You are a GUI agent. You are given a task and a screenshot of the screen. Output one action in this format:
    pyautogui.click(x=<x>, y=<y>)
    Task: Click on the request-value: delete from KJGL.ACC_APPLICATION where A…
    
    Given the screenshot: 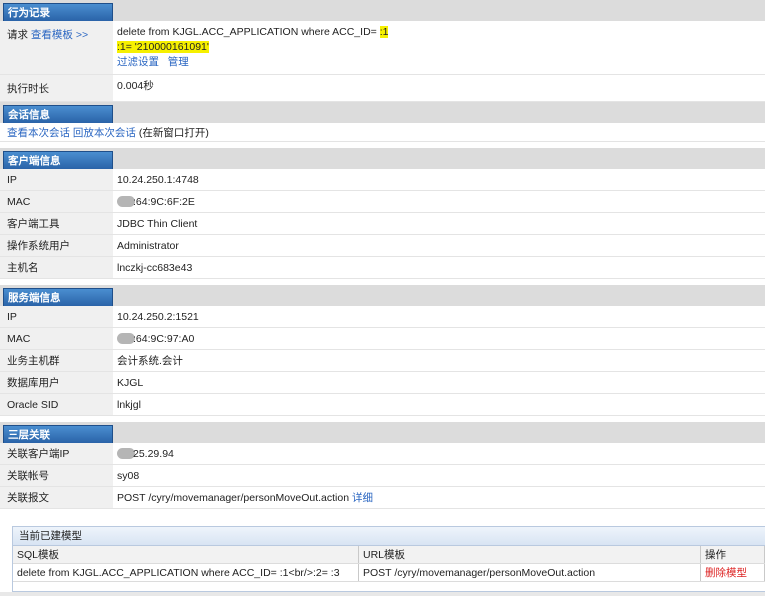 What is the action you would take?
    pyautogui.click(x=439, y=47)
    